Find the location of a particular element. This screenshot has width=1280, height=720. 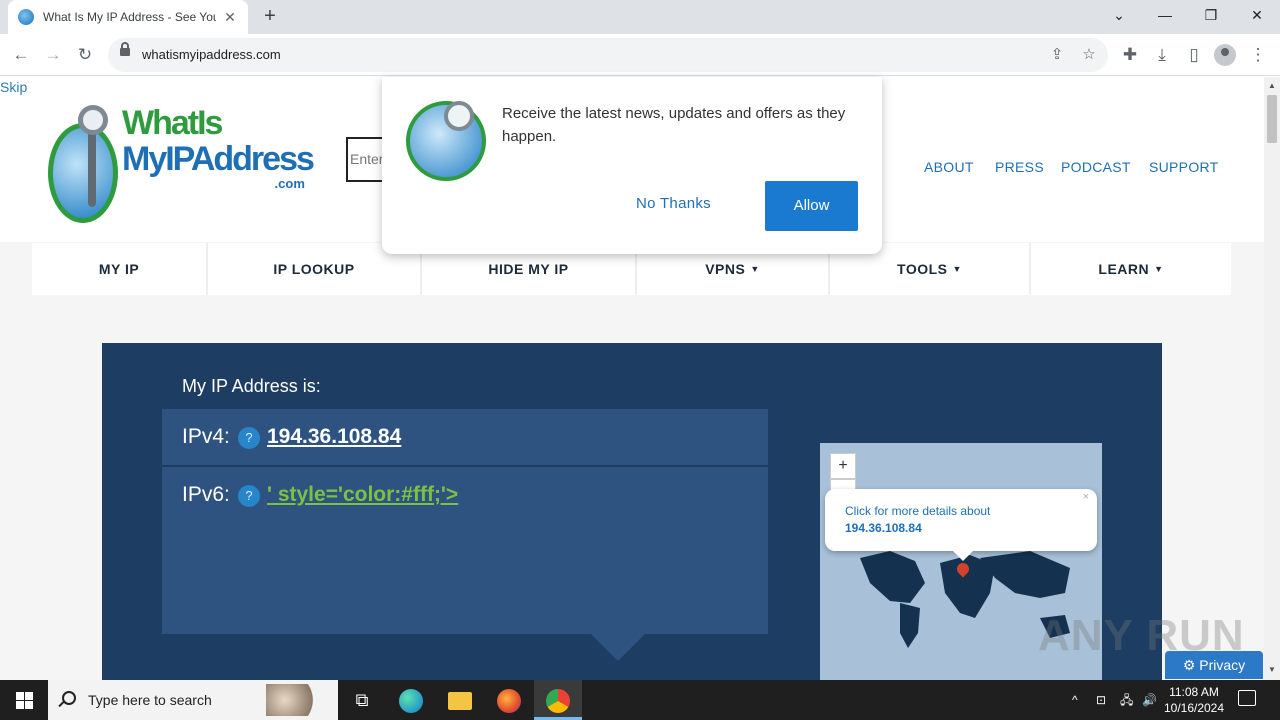

close-tab-icon: ✕ is located at coordinates (230, 17).